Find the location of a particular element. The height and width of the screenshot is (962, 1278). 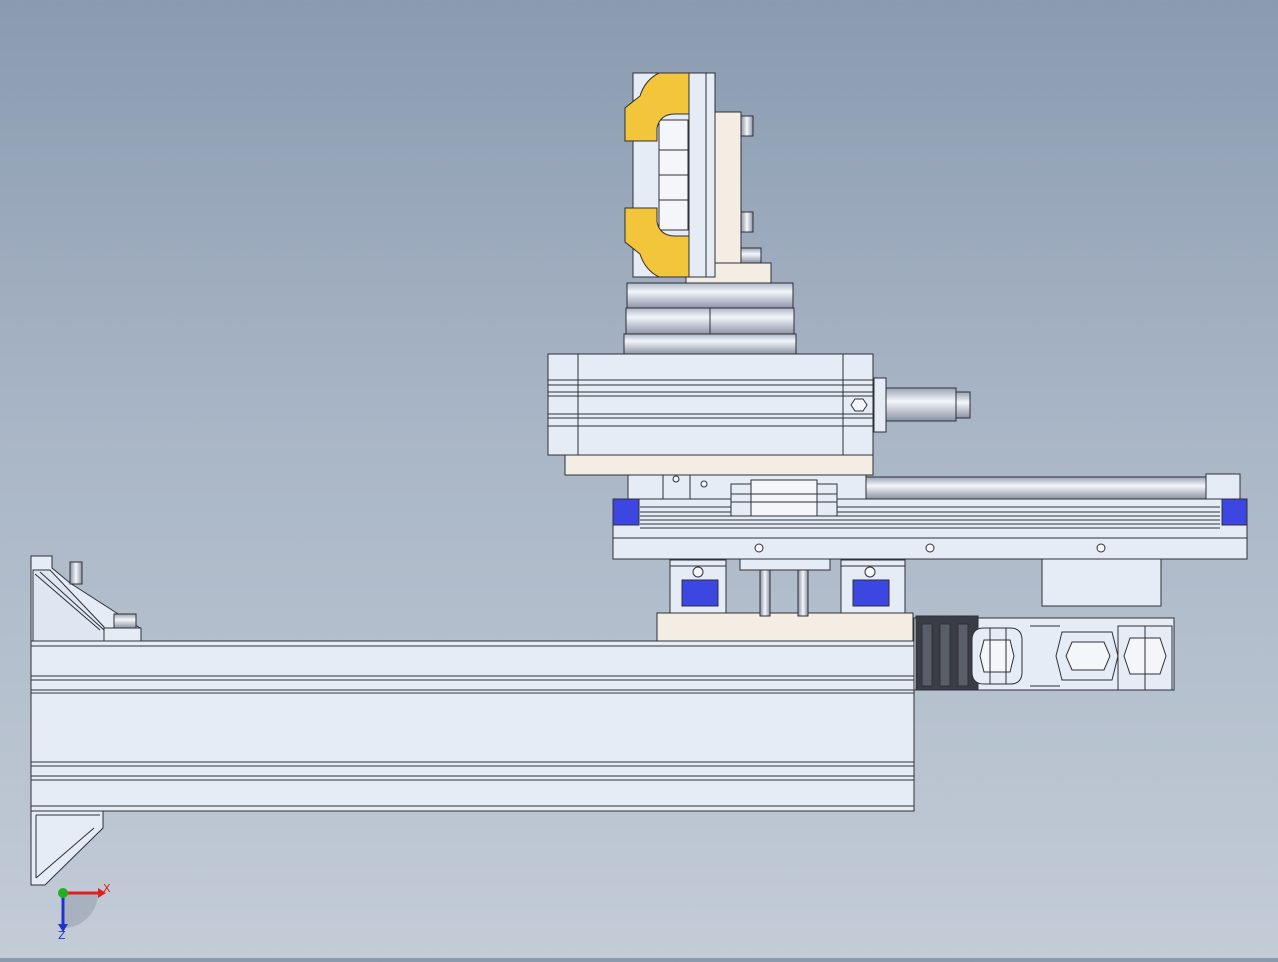

cylinder-mount-plate is located at coordinates (719, 465).